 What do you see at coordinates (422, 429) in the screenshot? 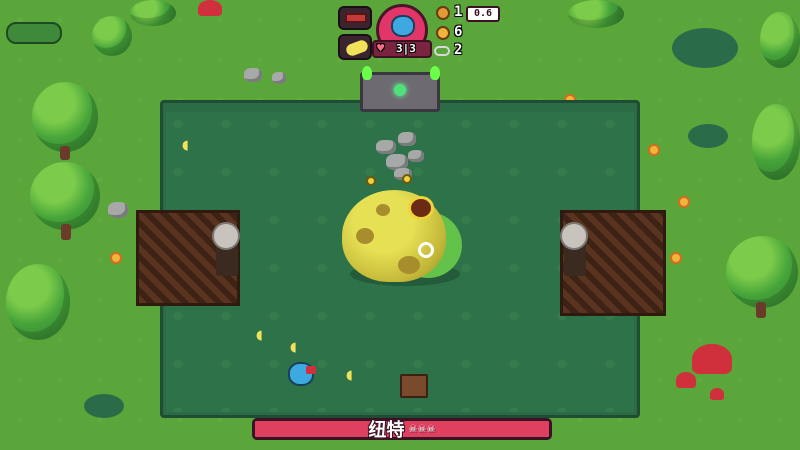
I see `boss-difficulty-skulls: ☠☠☠` at bounding box center [422, 429].